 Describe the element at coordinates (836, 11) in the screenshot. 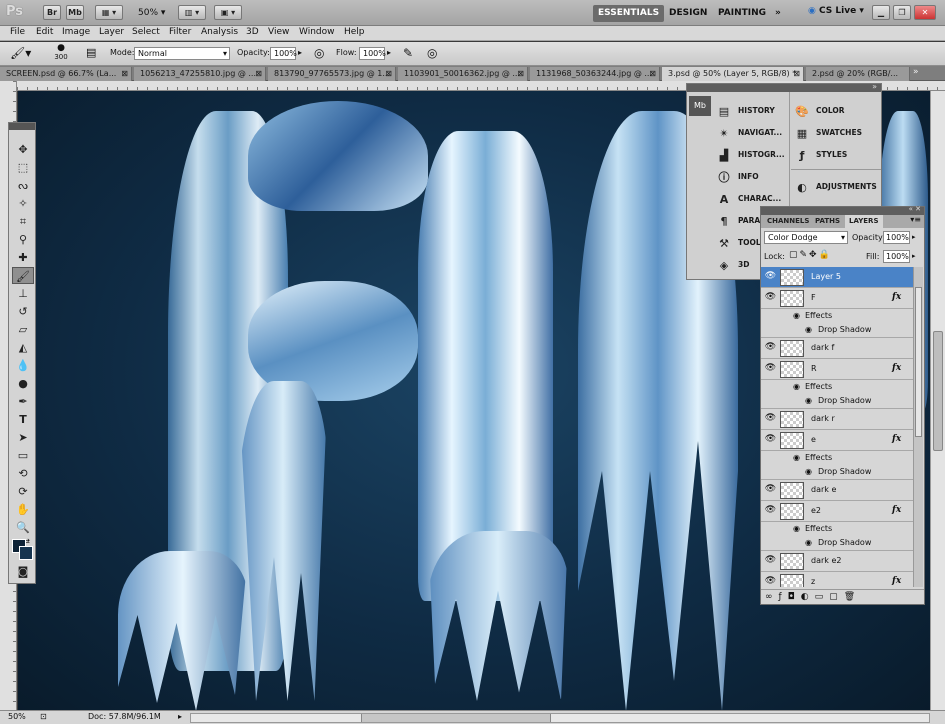

I see `cs-live-button: ◉ CS Live ▾` at that location.